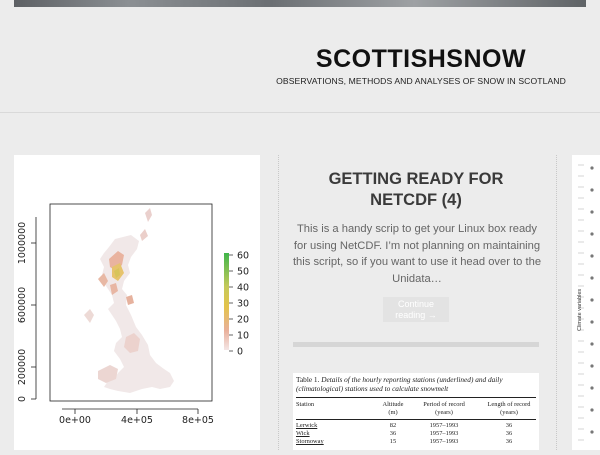 The width and height of the screenshot is (600, 455). Describe the element at coordinates (148, 215) in the screenshot. I see `shetland-islands` at that location.